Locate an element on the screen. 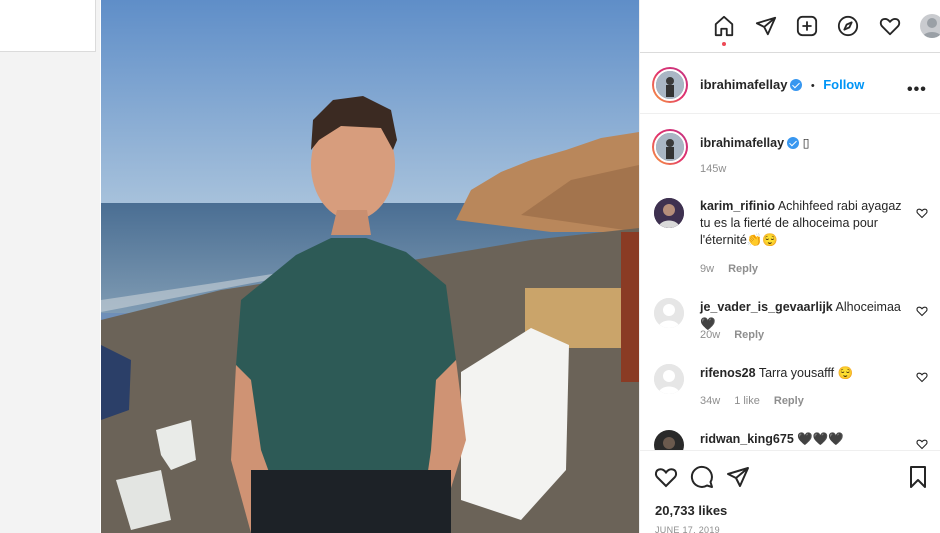  comment: je_vader_is_gevaarlijk Alhoceimaa🖤 is located at coordinates (805, 316).